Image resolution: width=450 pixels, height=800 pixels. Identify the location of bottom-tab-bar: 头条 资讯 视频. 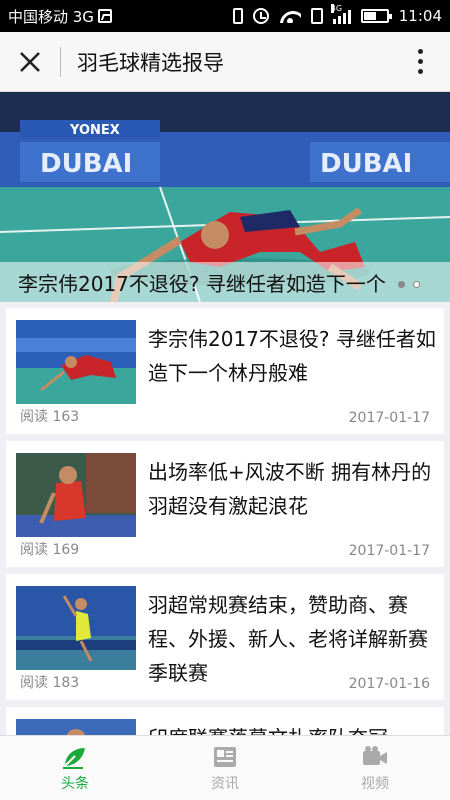
(225, 767).